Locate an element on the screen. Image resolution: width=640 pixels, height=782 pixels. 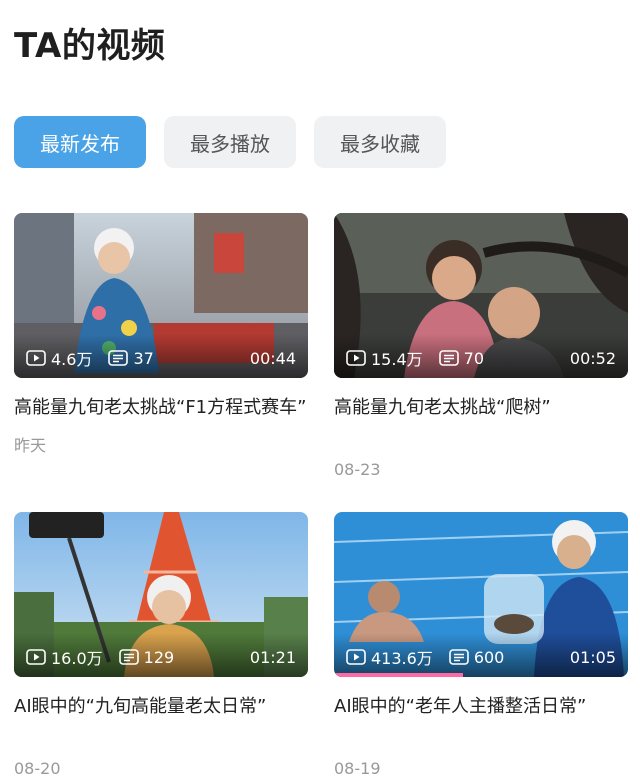
tab-bar: 最新发布 最多播放 最多收藏 is located at coordinates (230, 142).